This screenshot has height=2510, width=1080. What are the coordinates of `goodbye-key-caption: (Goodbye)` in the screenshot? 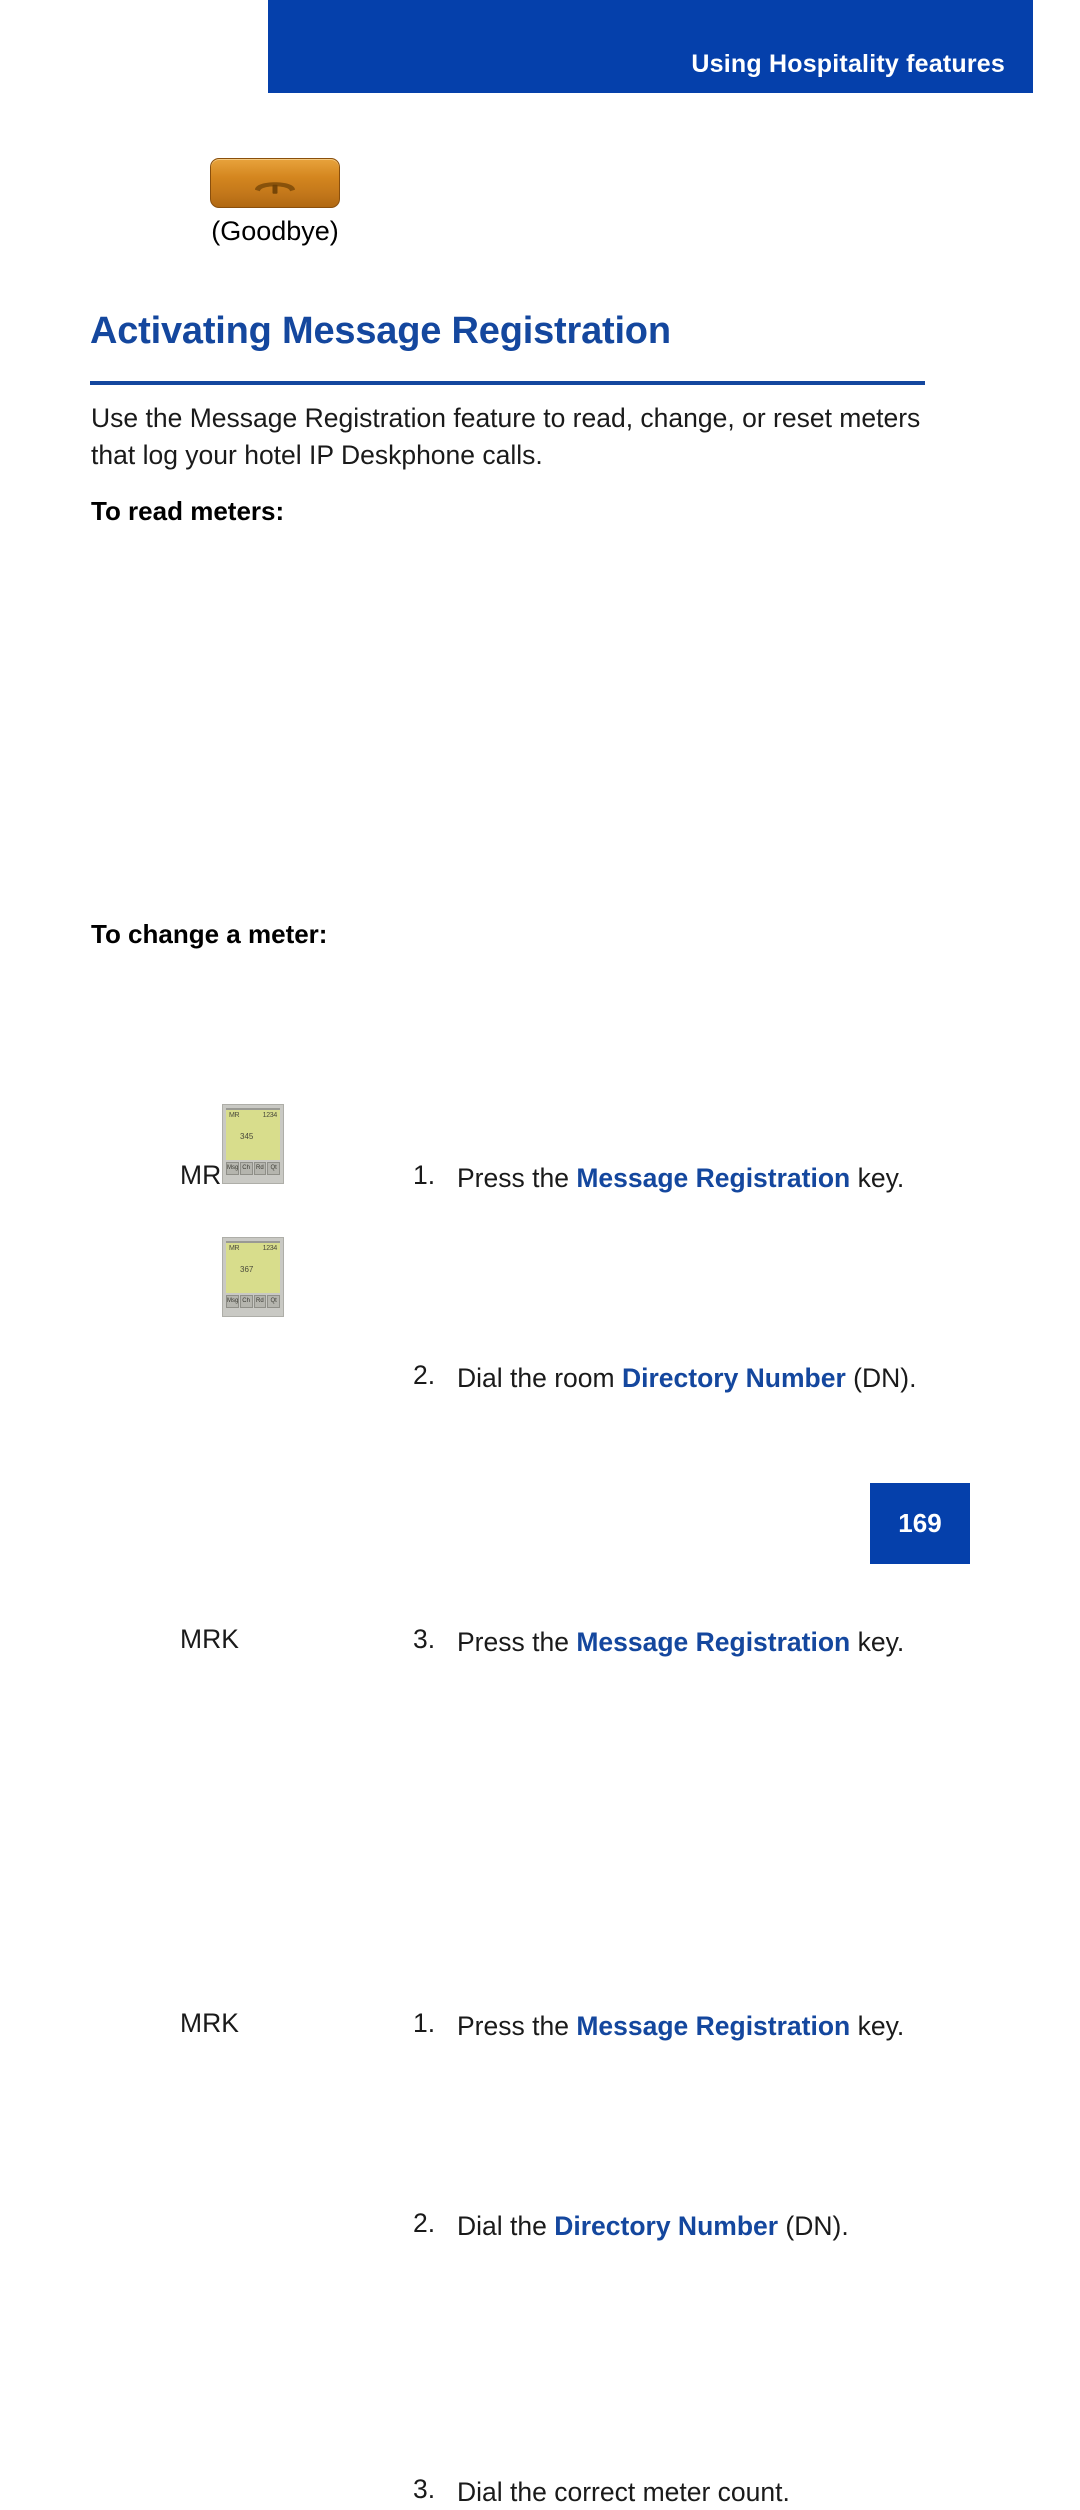 It's located at (275, 231).